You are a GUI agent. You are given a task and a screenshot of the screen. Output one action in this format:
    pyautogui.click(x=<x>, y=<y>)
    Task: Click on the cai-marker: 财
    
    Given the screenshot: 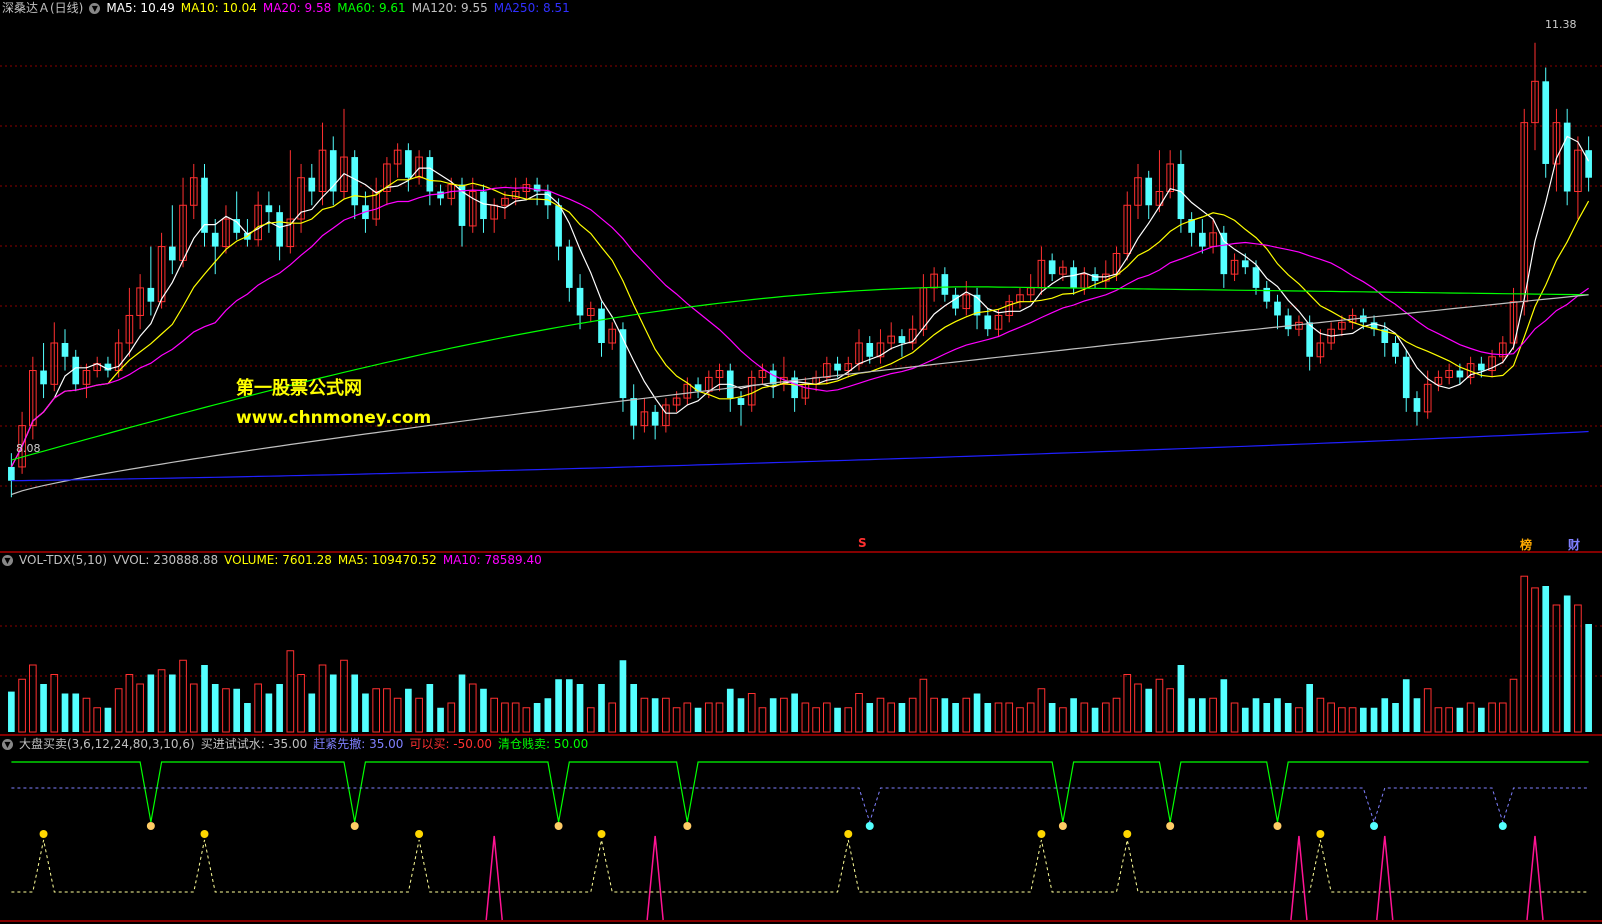 What is the action you would take?
    pyautogui.click(x=1574, y=544)
    